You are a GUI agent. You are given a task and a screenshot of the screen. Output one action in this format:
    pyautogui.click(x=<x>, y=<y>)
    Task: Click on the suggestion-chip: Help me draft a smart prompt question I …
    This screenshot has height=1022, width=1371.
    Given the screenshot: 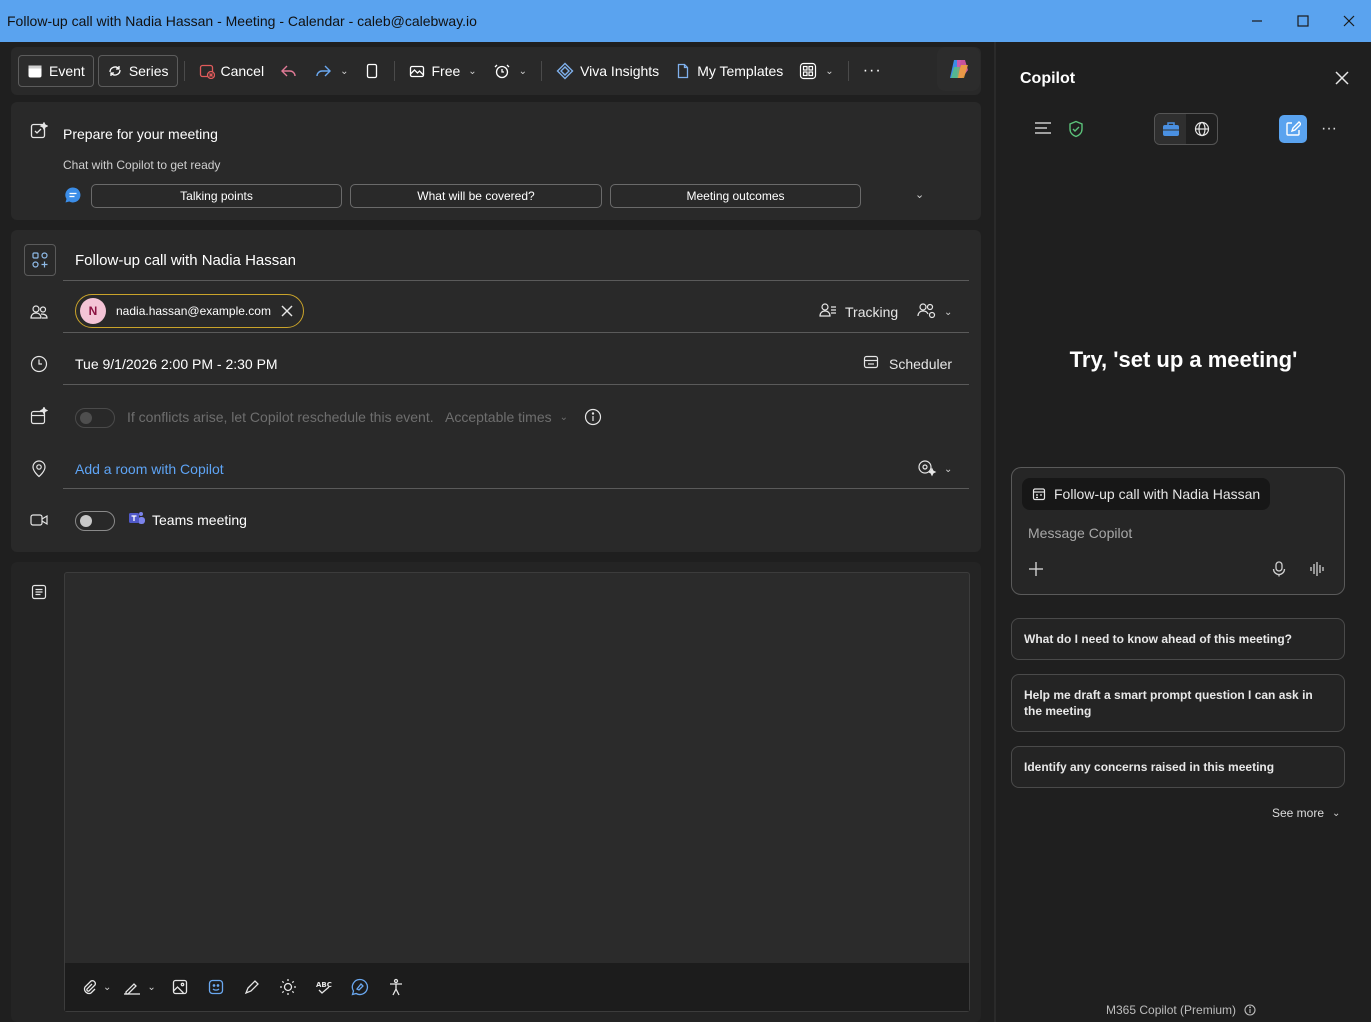 What is the action you would take?
    pyautogui.click(x=1178, y=703)
    